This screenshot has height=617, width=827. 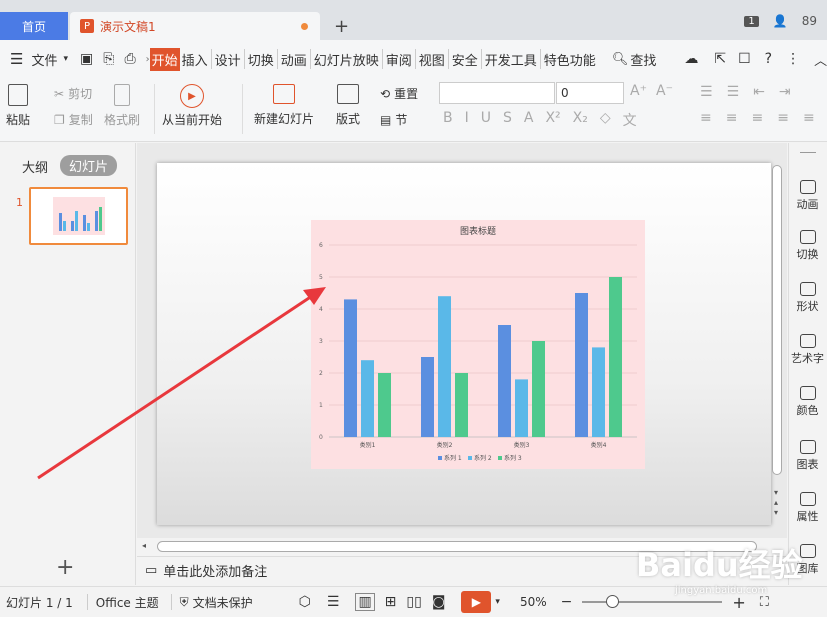 I want to click on subscript-icon: X₂, so click(x=580, y=120).